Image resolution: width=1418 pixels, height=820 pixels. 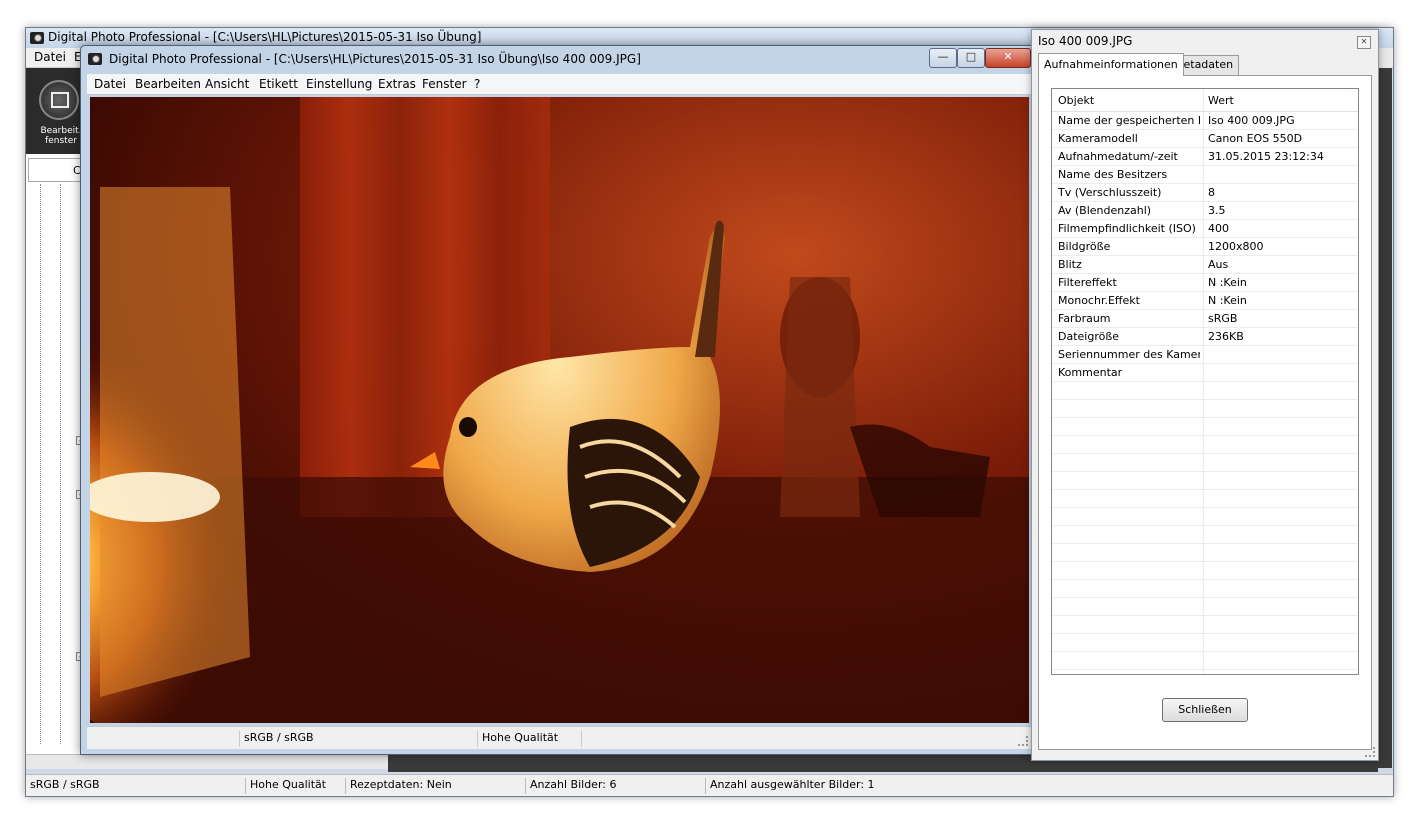 What do you see at coordinates (1205, 373) in the screenshot?
I see `table-row: Kommentar` at bounding box center [1205, 373].